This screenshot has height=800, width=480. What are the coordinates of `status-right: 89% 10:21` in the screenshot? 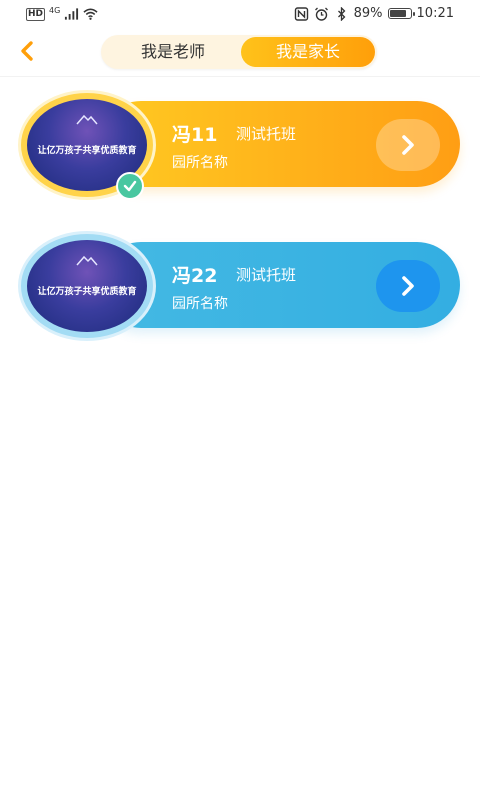 It's located at (374, 13).